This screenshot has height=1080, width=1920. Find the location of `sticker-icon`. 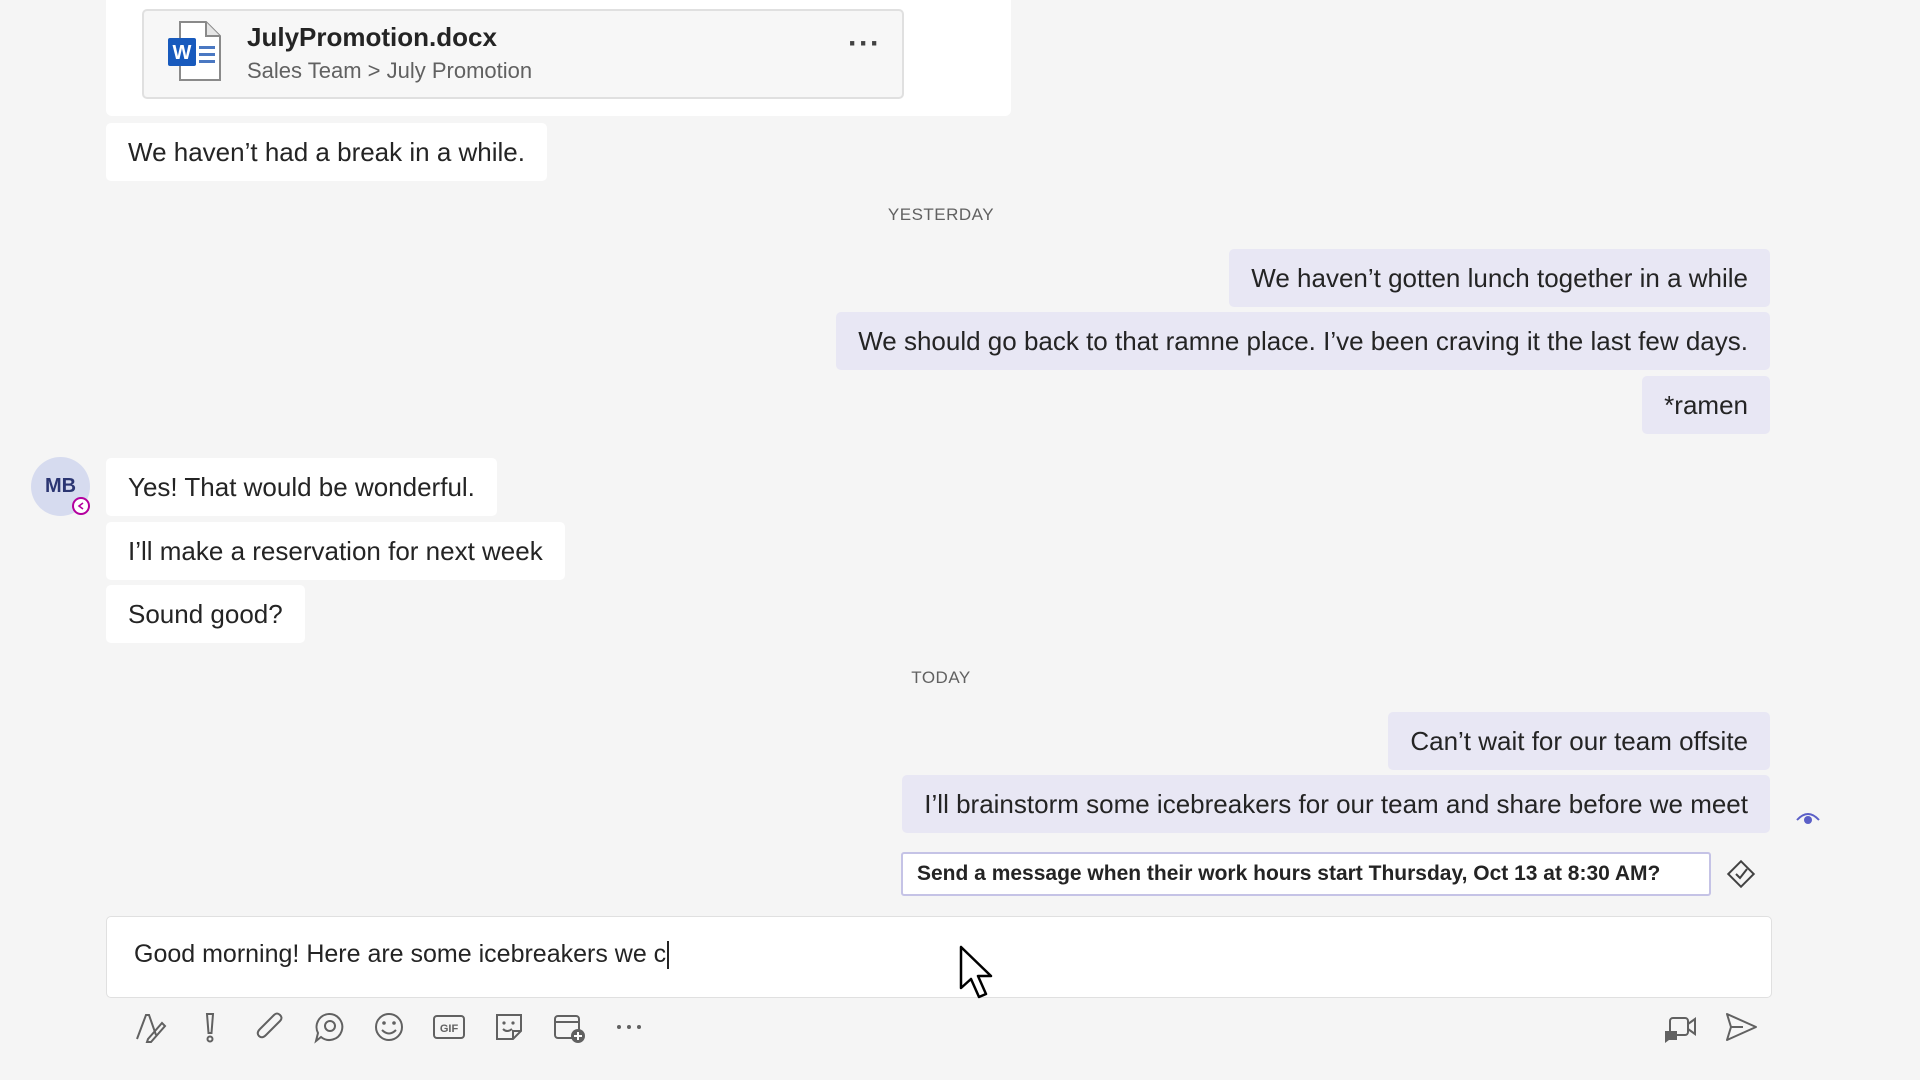

sticker-icon is located at coordinates (509, 1027).